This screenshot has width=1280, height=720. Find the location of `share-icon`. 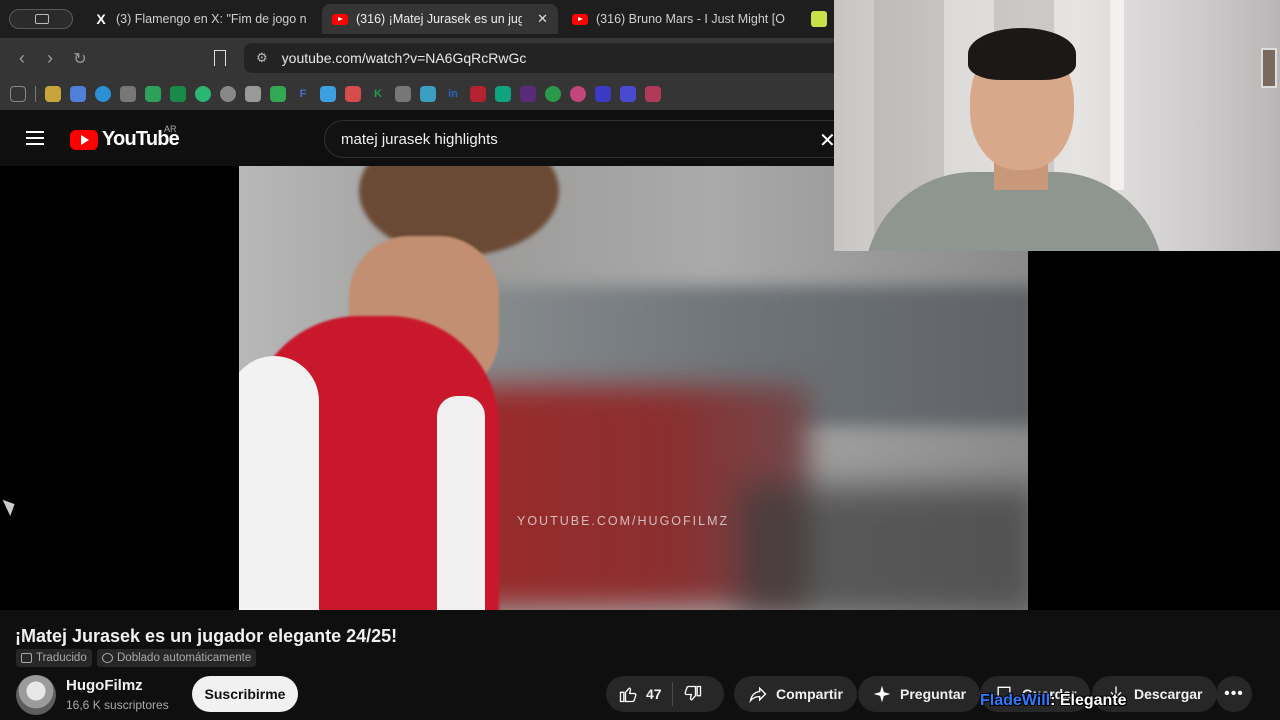

share-icon is located at coordinates (758, 695).